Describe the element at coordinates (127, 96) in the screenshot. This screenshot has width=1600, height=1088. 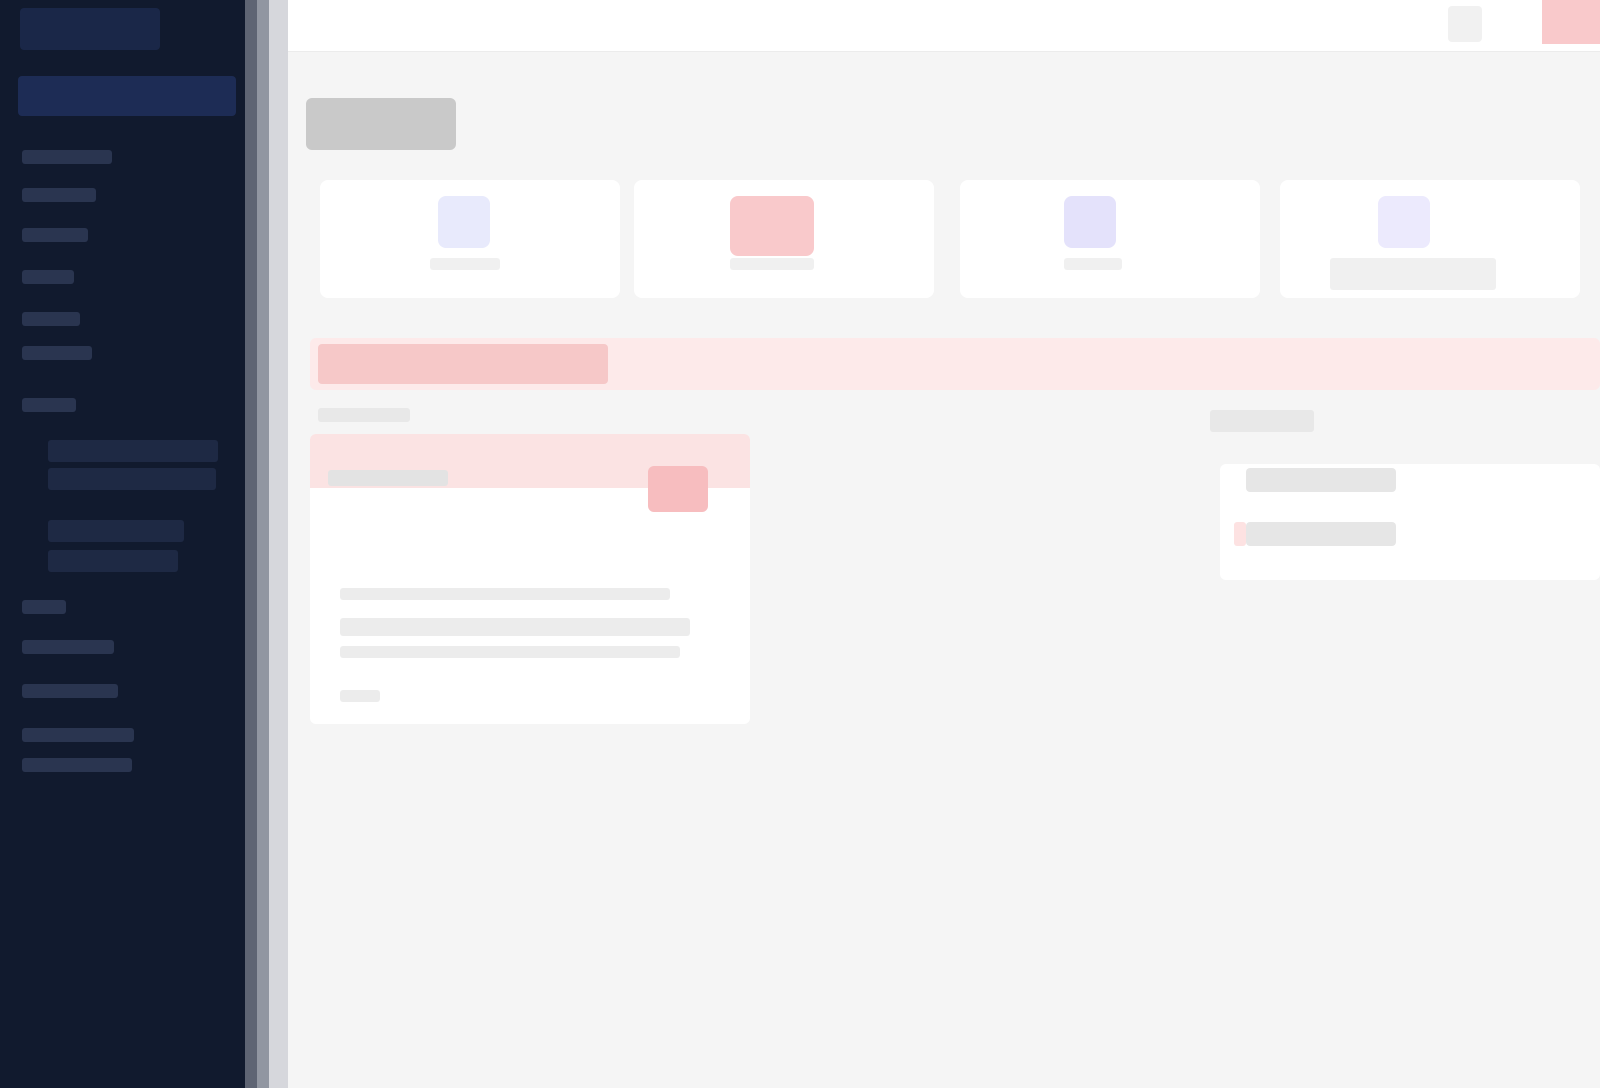
I see `sidebar-item-active` at that location.